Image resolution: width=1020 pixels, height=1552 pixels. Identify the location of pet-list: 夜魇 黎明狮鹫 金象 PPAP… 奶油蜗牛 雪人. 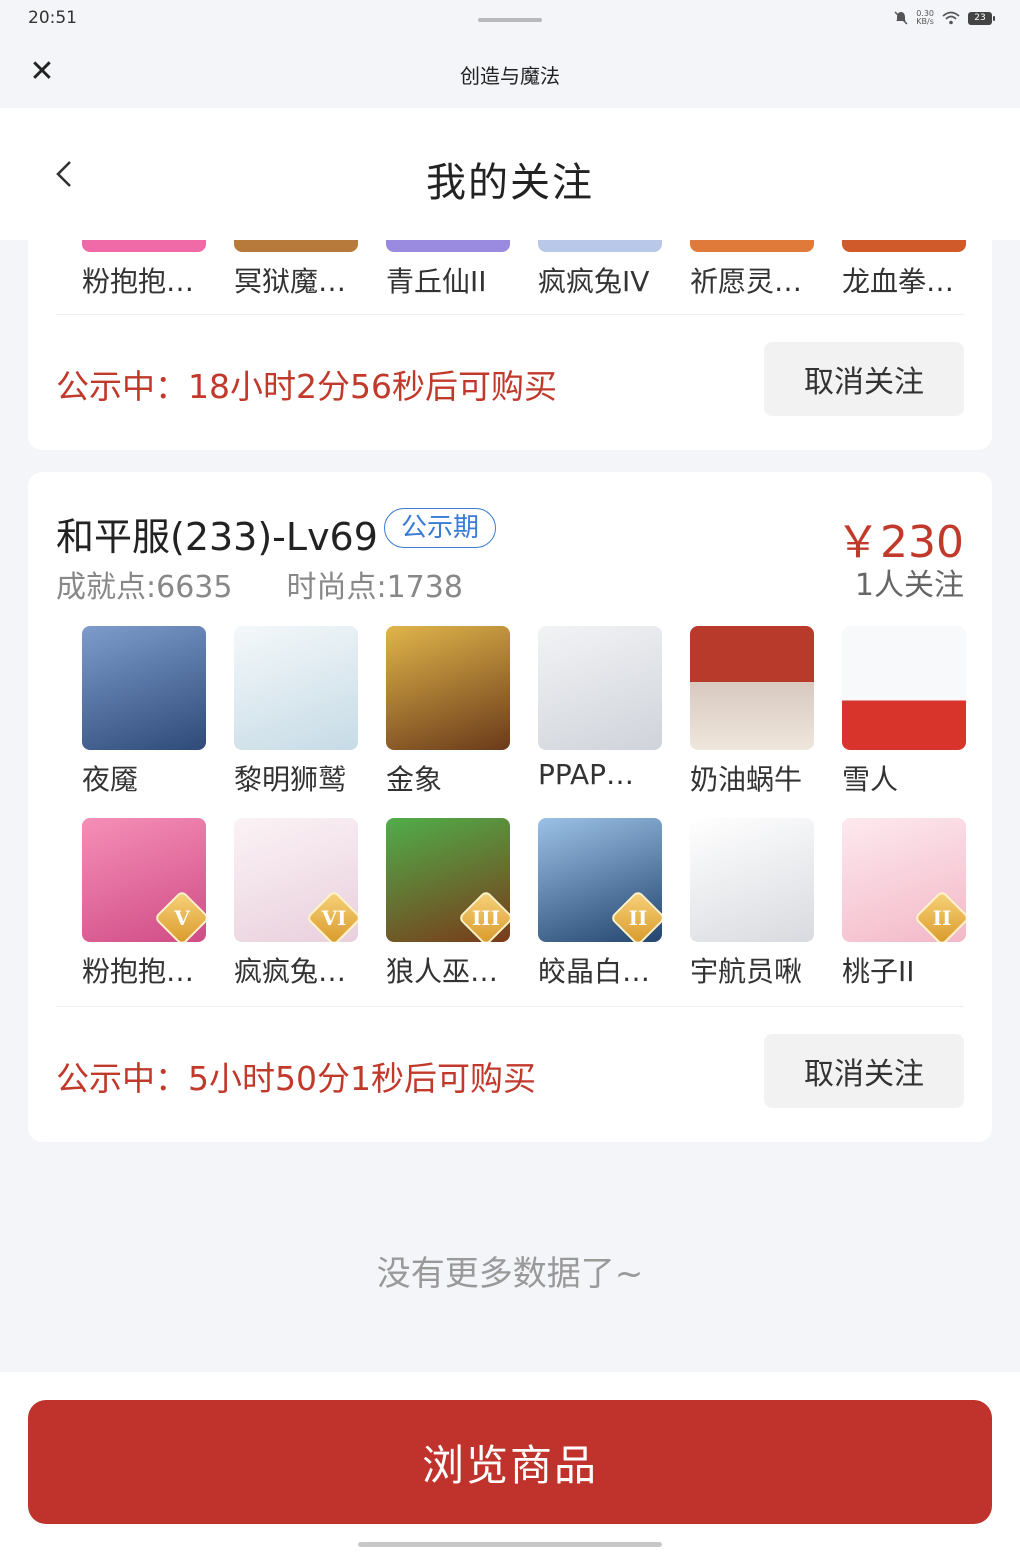
(537, 712).